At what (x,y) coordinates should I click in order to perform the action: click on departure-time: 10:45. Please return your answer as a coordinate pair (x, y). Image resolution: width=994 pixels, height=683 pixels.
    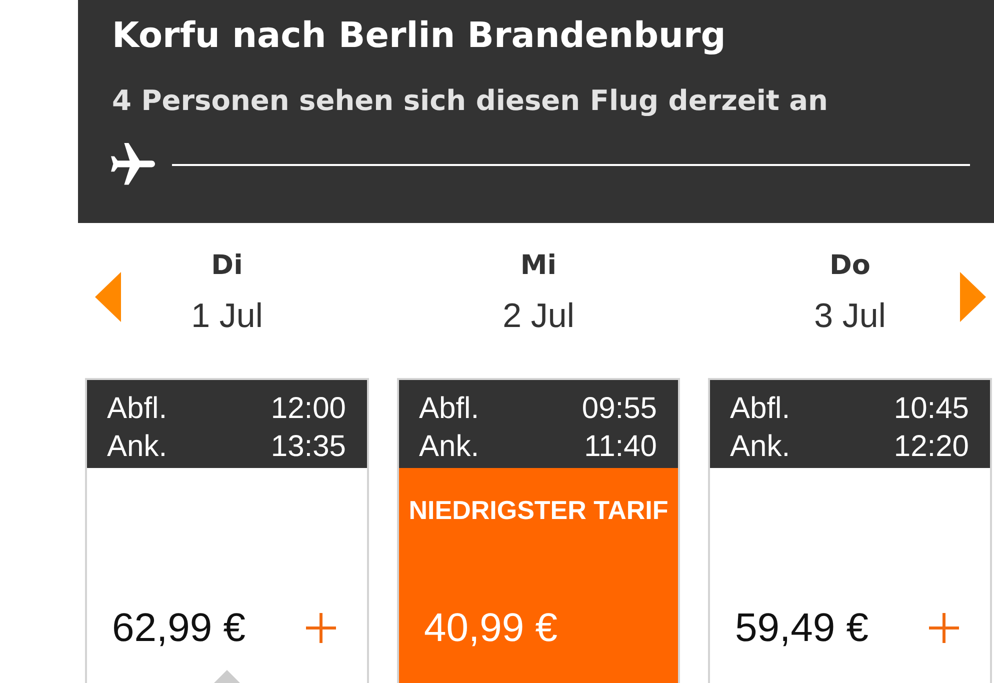
    Looking at the image, I should click on (931, 409).